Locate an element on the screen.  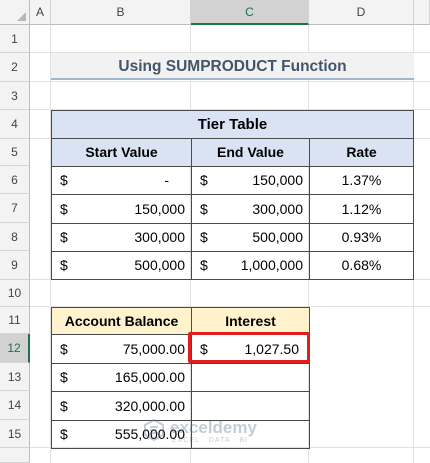
account-balance-cell: $ 320,000.00 is located at coordinates (121, 406).